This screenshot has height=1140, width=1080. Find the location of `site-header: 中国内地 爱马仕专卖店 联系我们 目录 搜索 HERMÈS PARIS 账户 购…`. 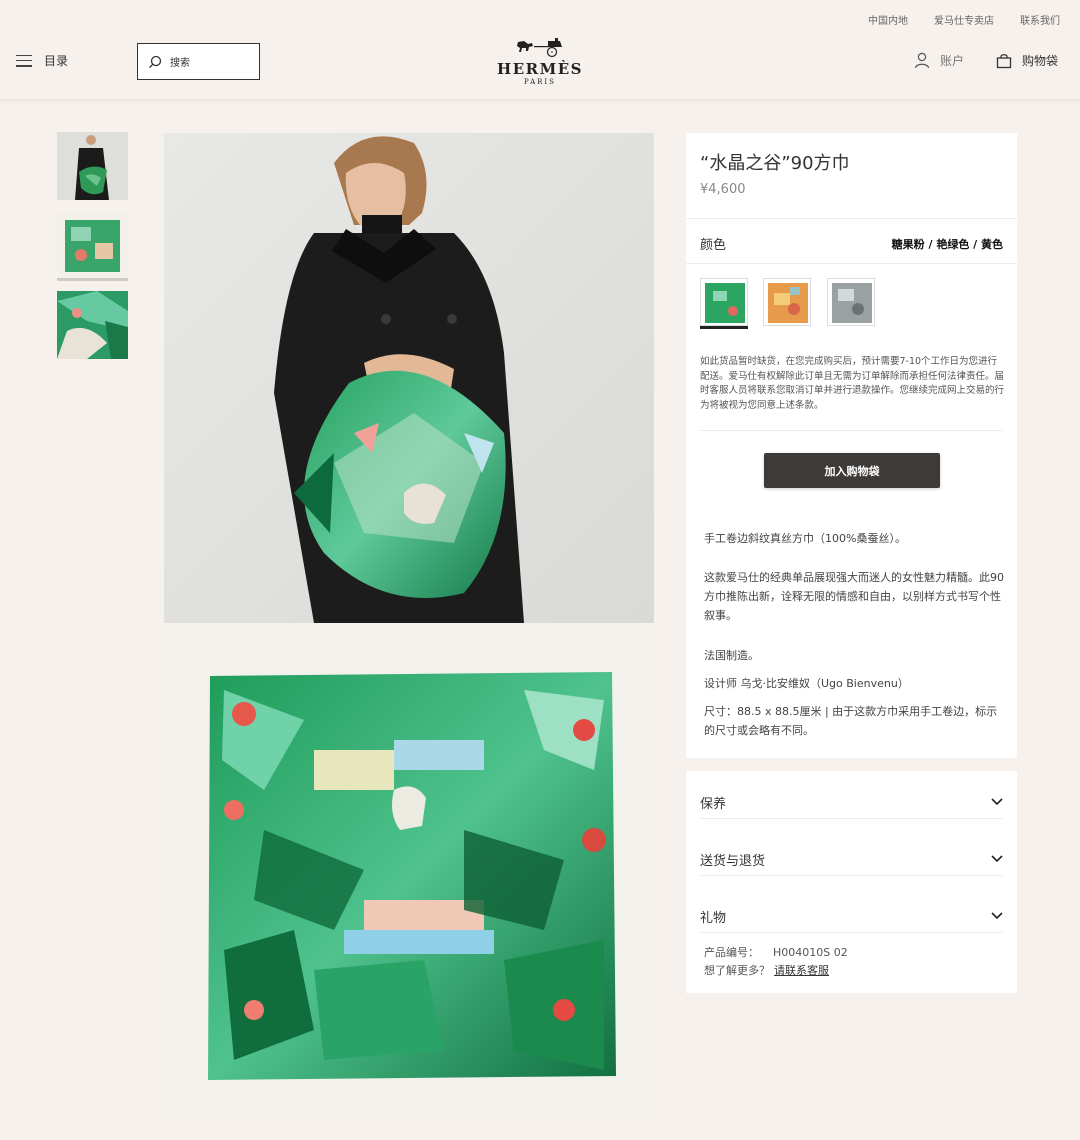

site-header: 中国内地 爱马仕专卖店 联系我们 目录 搜索 HERMÈS PARIS 账户 购… is located at coordinates (540, 50).